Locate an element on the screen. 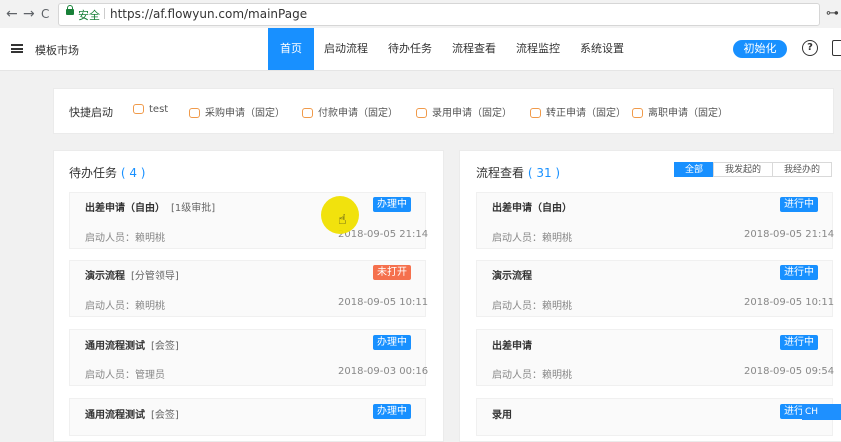 The height and width of the screenshot is (442, 841). menu-icon is located at coordinates (17, 48).